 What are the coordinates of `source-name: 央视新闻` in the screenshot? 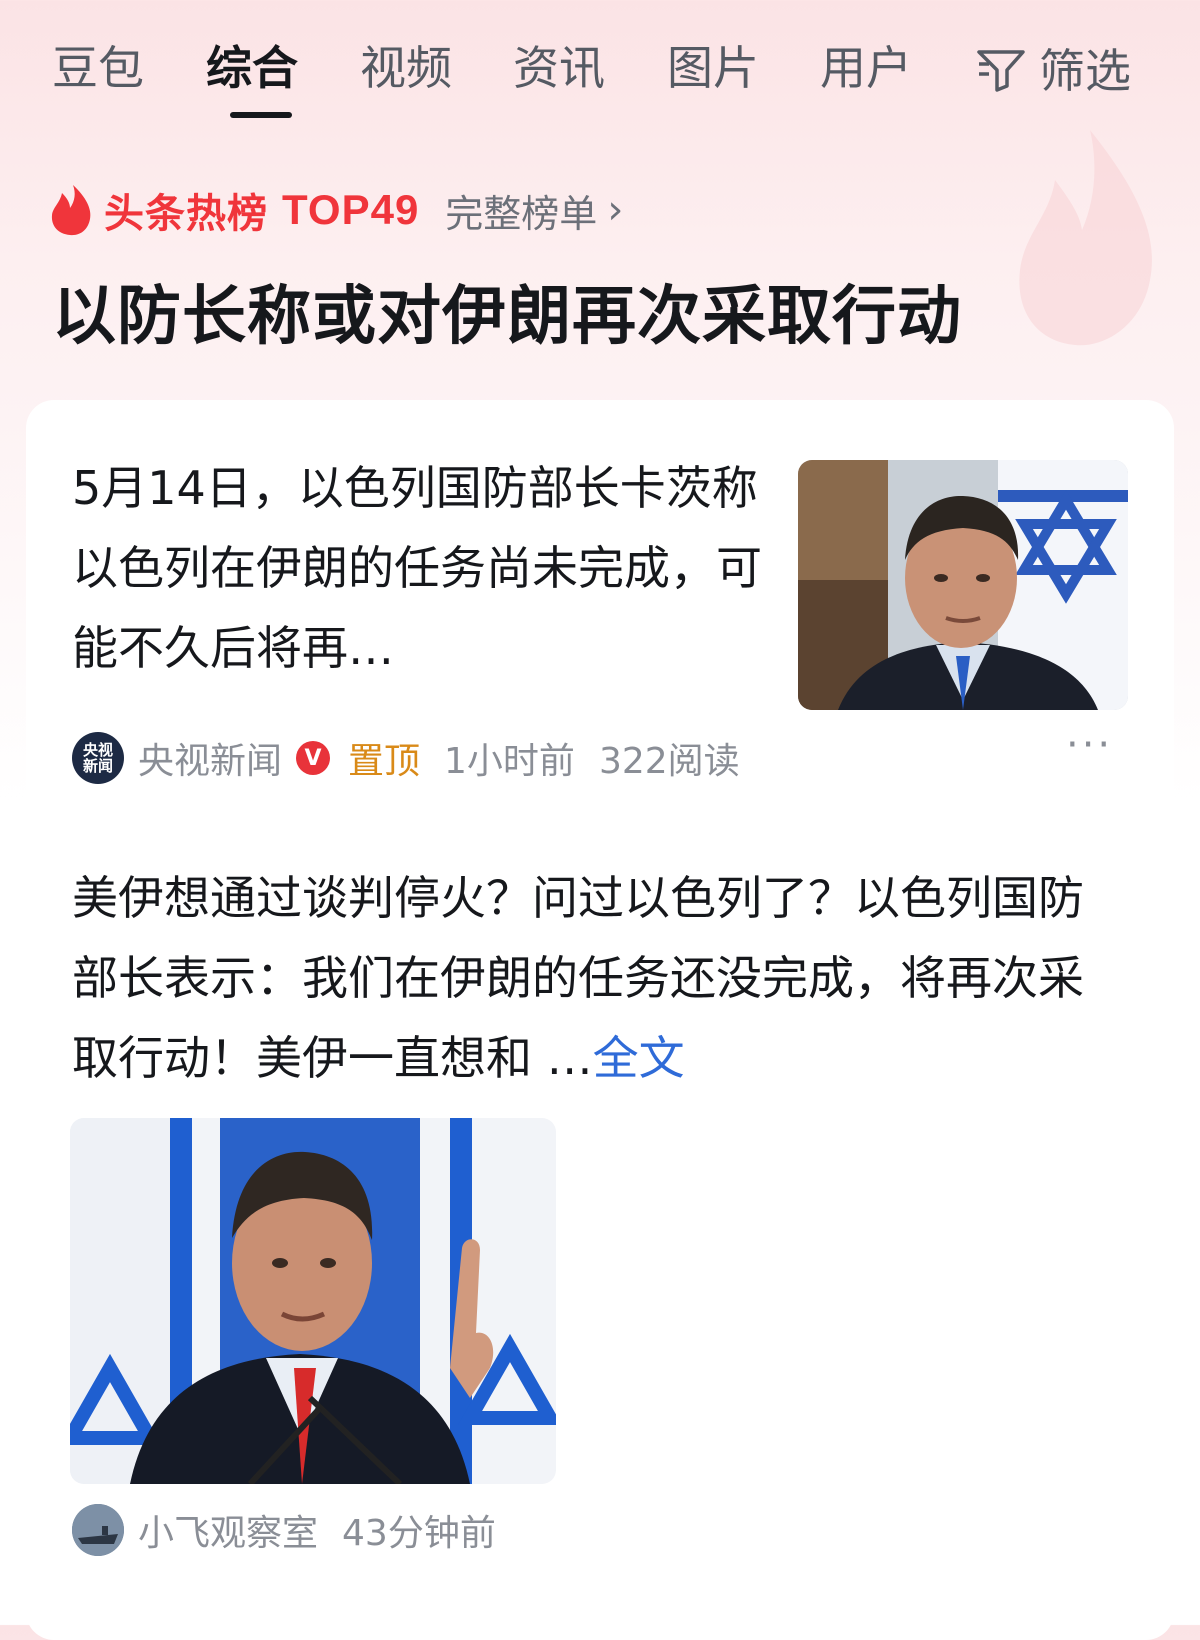 It's located at (210, 758).